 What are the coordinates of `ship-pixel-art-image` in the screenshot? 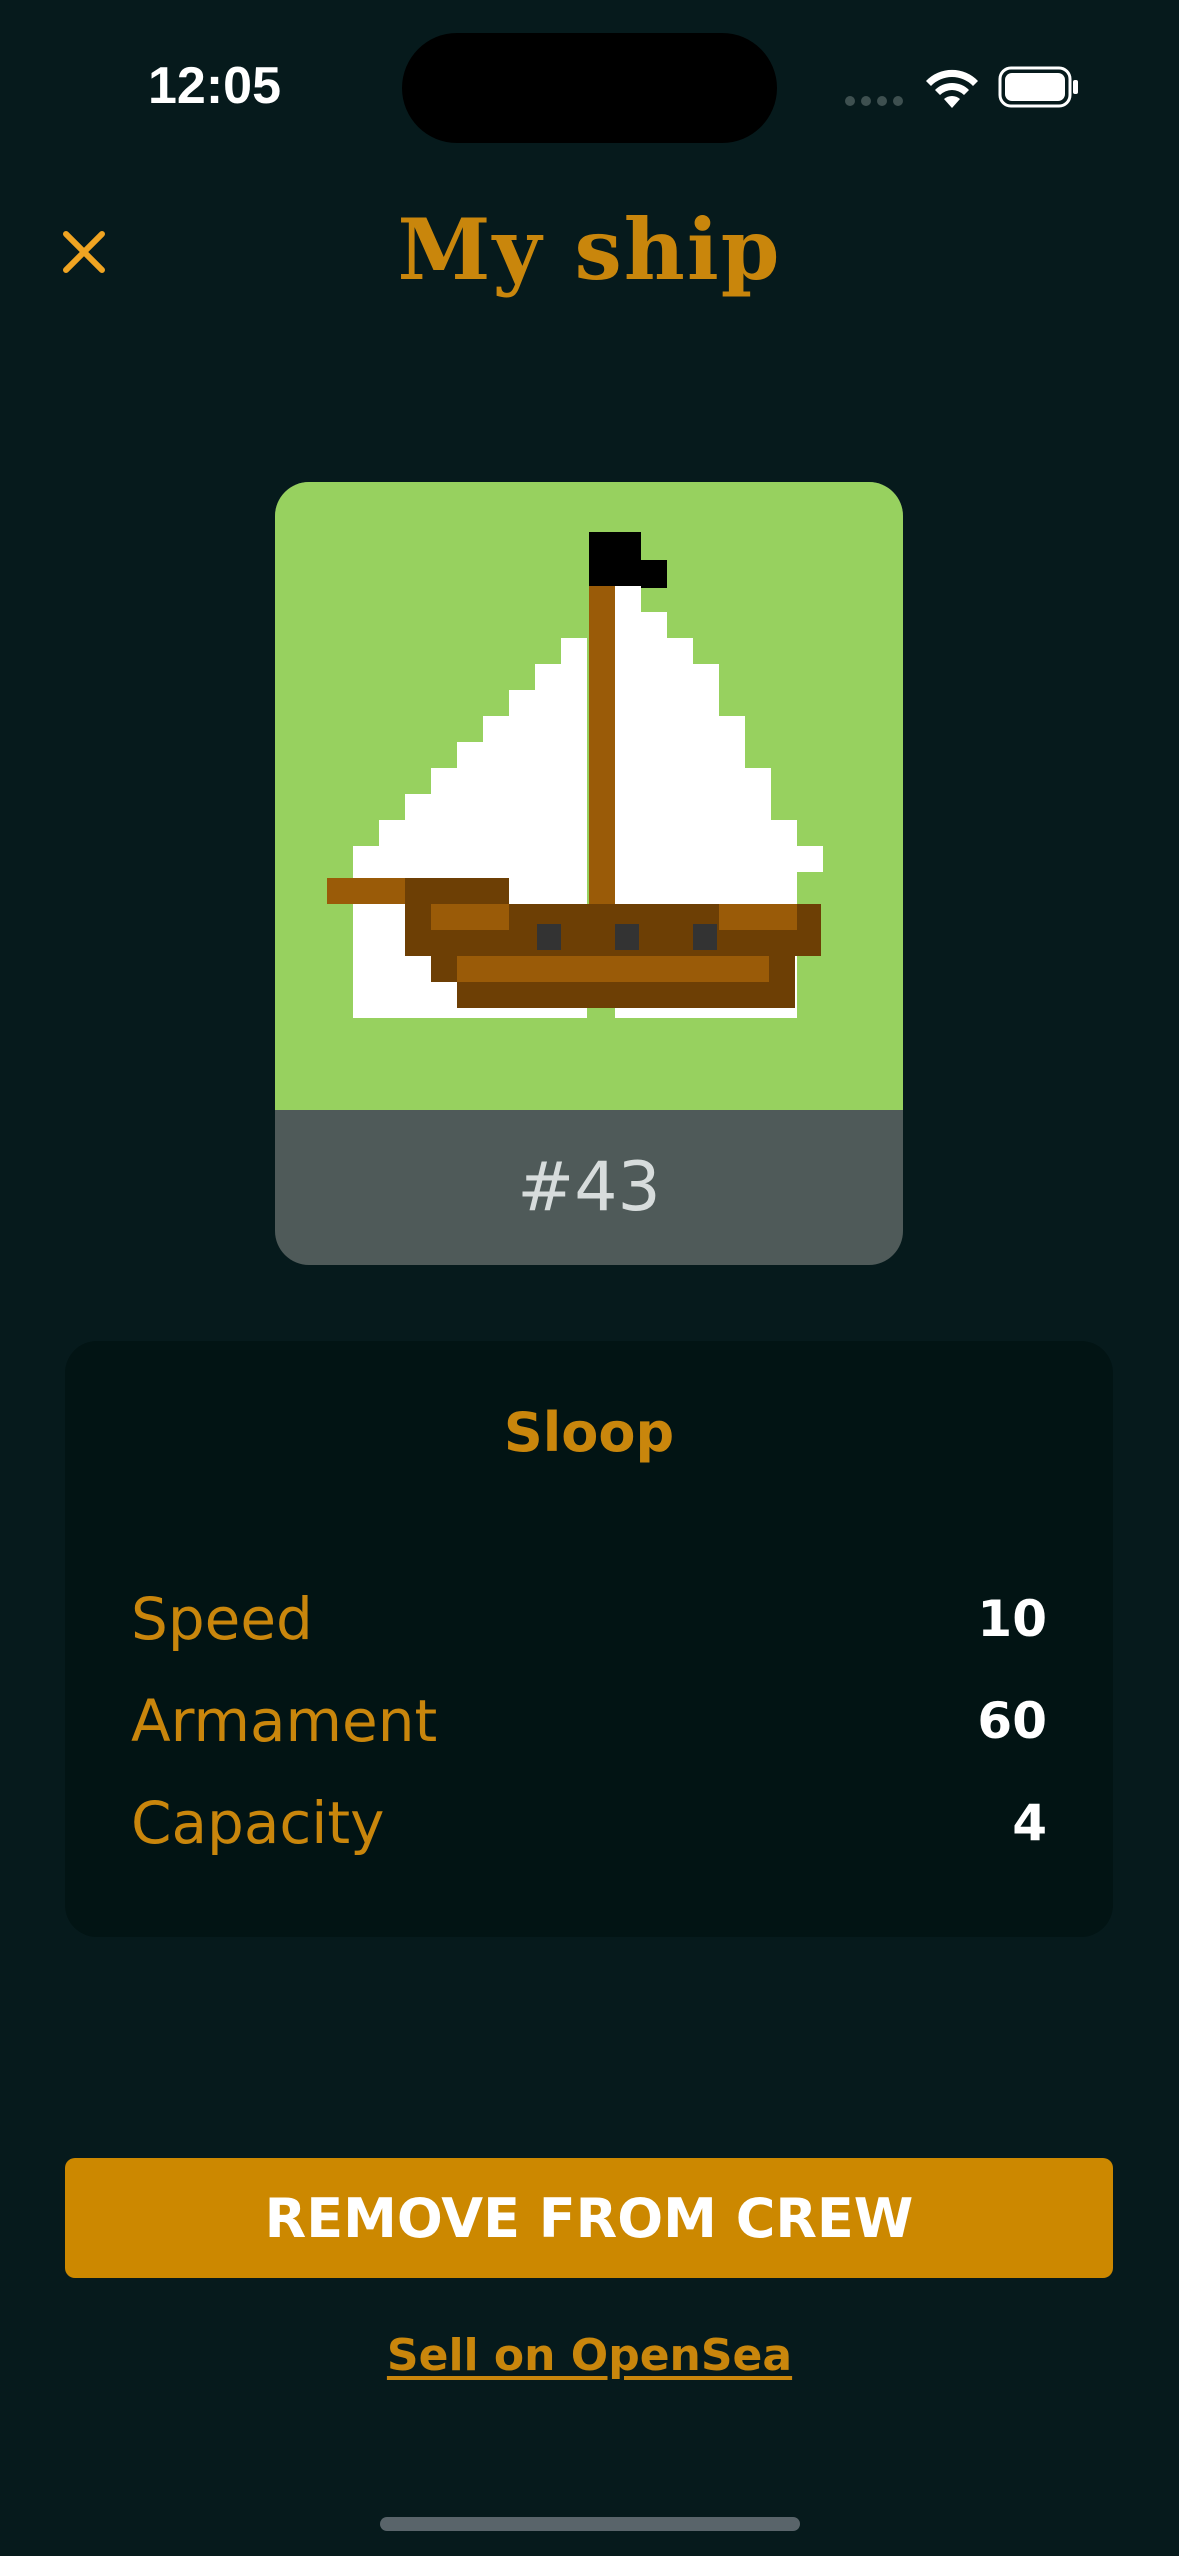 It's located at (589, 796).